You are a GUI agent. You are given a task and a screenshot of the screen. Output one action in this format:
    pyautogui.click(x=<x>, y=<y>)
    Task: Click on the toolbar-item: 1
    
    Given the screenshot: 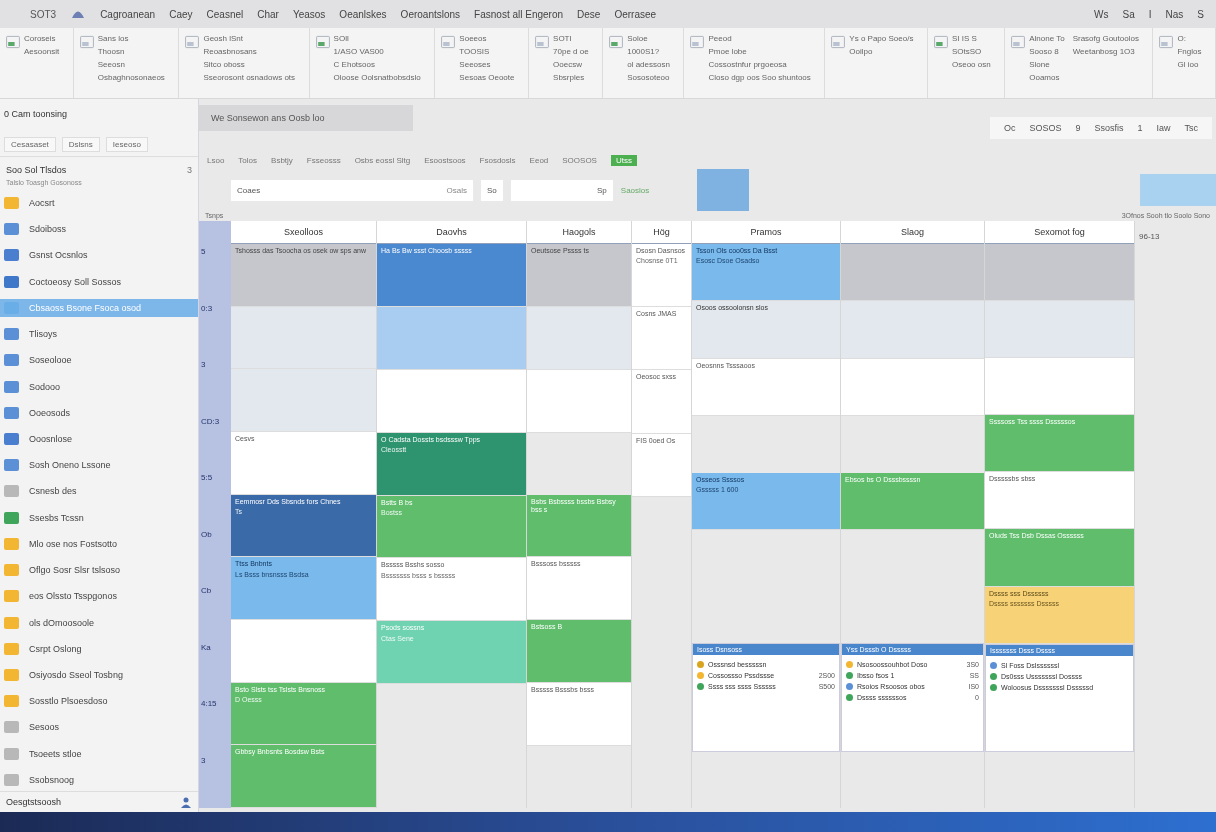 What is the action you would take?
    pyautogui.click(x=1140, y=128)
    